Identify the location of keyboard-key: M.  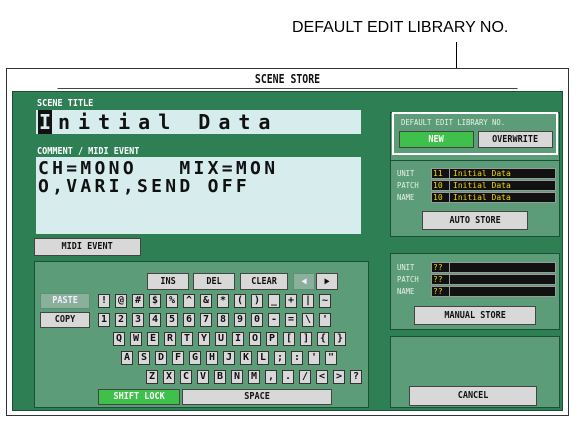
(254, 377).